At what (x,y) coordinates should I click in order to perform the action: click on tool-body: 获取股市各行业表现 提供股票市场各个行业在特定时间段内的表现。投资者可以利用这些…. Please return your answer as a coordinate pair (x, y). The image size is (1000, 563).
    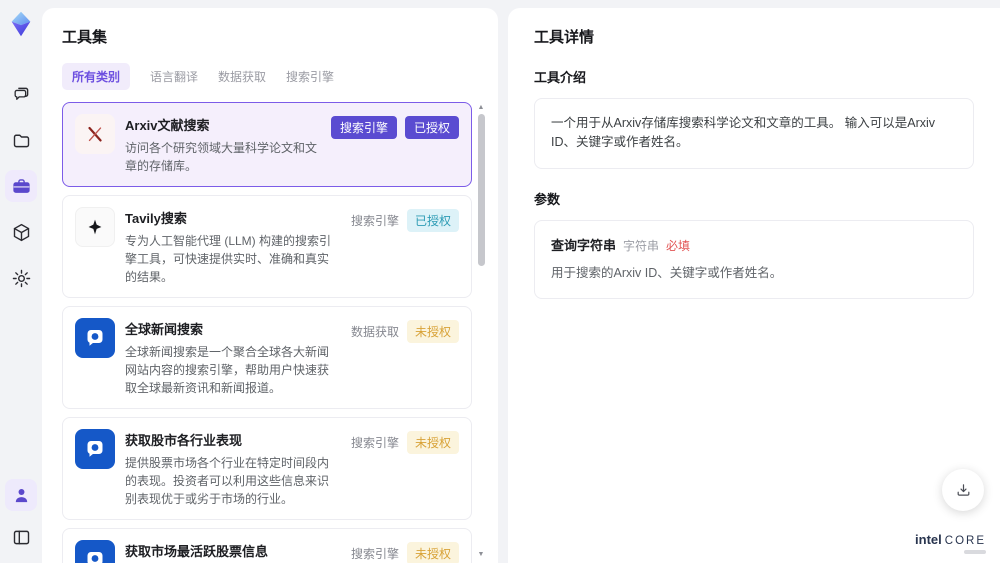
    Looking at the image, I should click on (233, 468).